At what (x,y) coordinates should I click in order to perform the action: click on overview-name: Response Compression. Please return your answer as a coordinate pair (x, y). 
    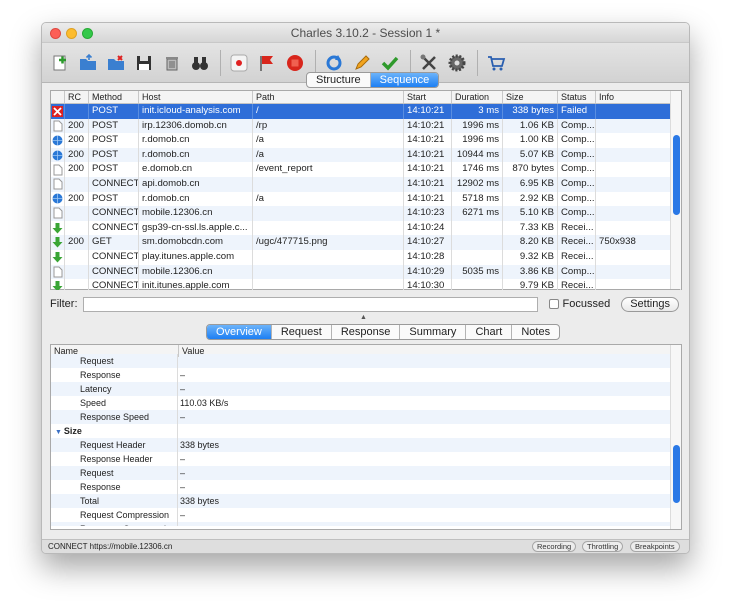
    Looking at the image, I should click on (128, 525).